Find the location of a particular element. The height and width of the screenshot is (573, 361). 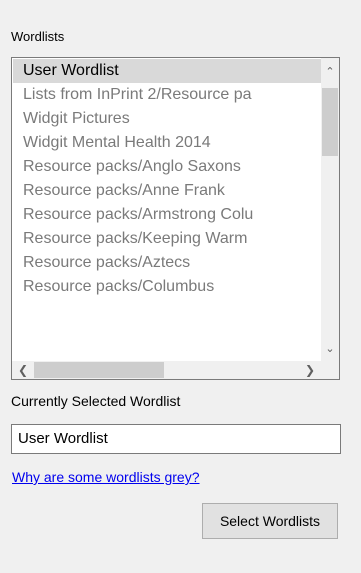

list-item: Resource packs/Armstrong Colu is located at coordinates (167, 215).